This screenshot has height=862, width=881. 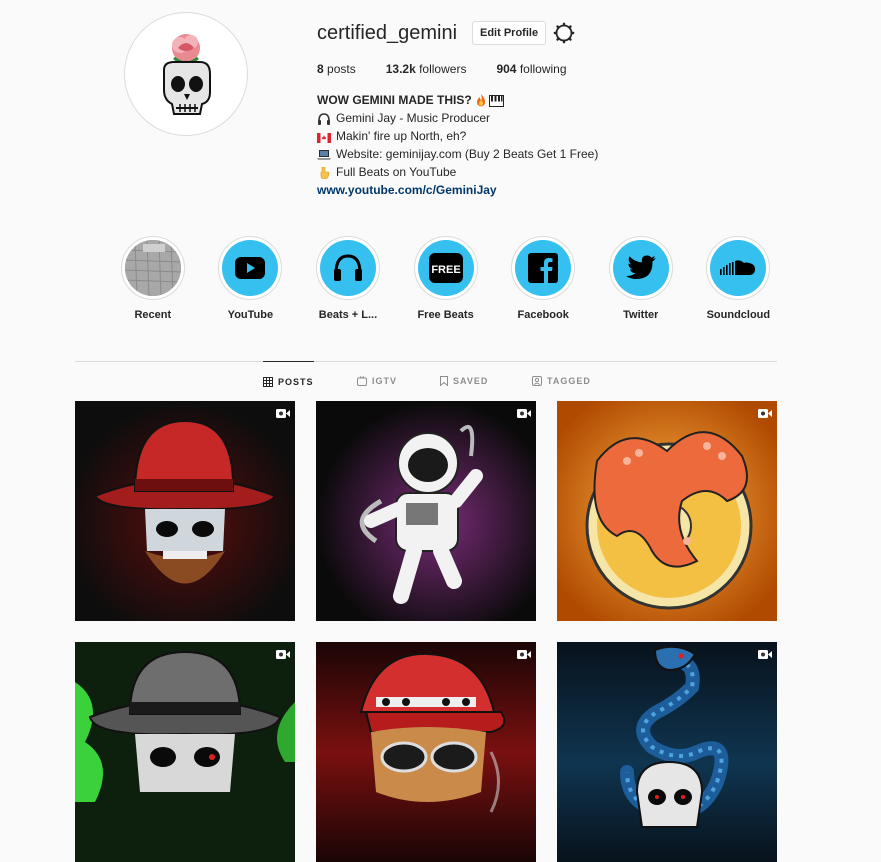 I want to click on following-link: 904 following, so click(x=531, y=69).